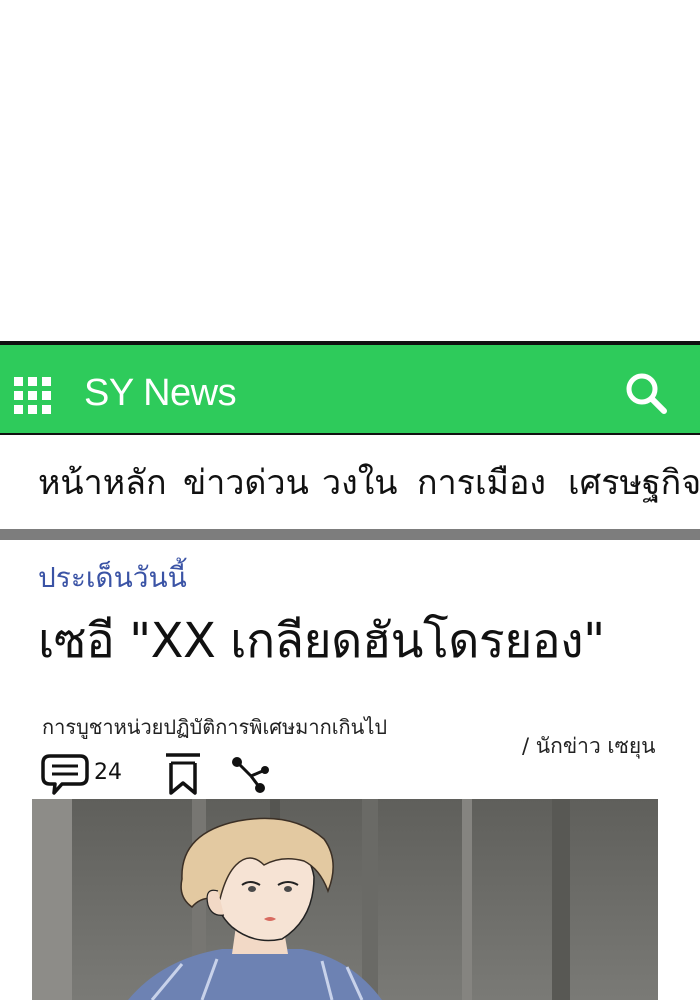  Describe the element at coordinates (350, 534) in the screenshot. I see `nav-divider` at that location.